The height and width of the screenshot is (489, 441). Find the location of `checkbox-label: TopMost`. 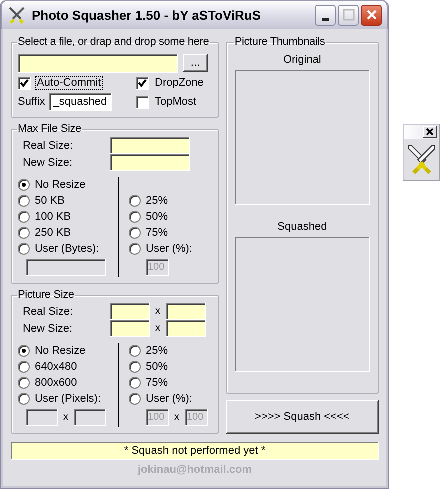

checkbox-label: TopMost is located at coordinates (176, 102).